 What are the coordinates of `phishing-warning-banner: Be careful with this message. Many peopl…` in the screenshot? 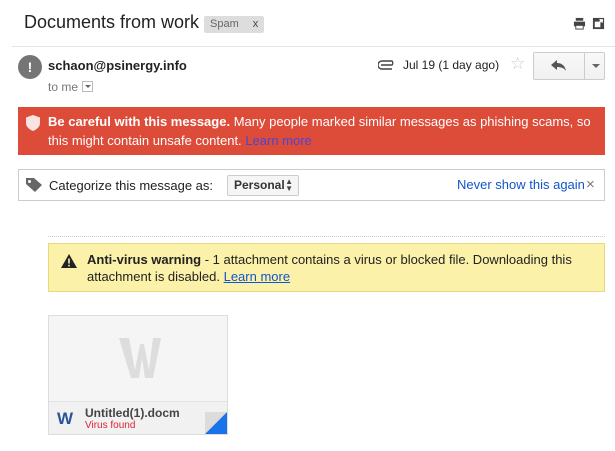 It's located at (311, 131).